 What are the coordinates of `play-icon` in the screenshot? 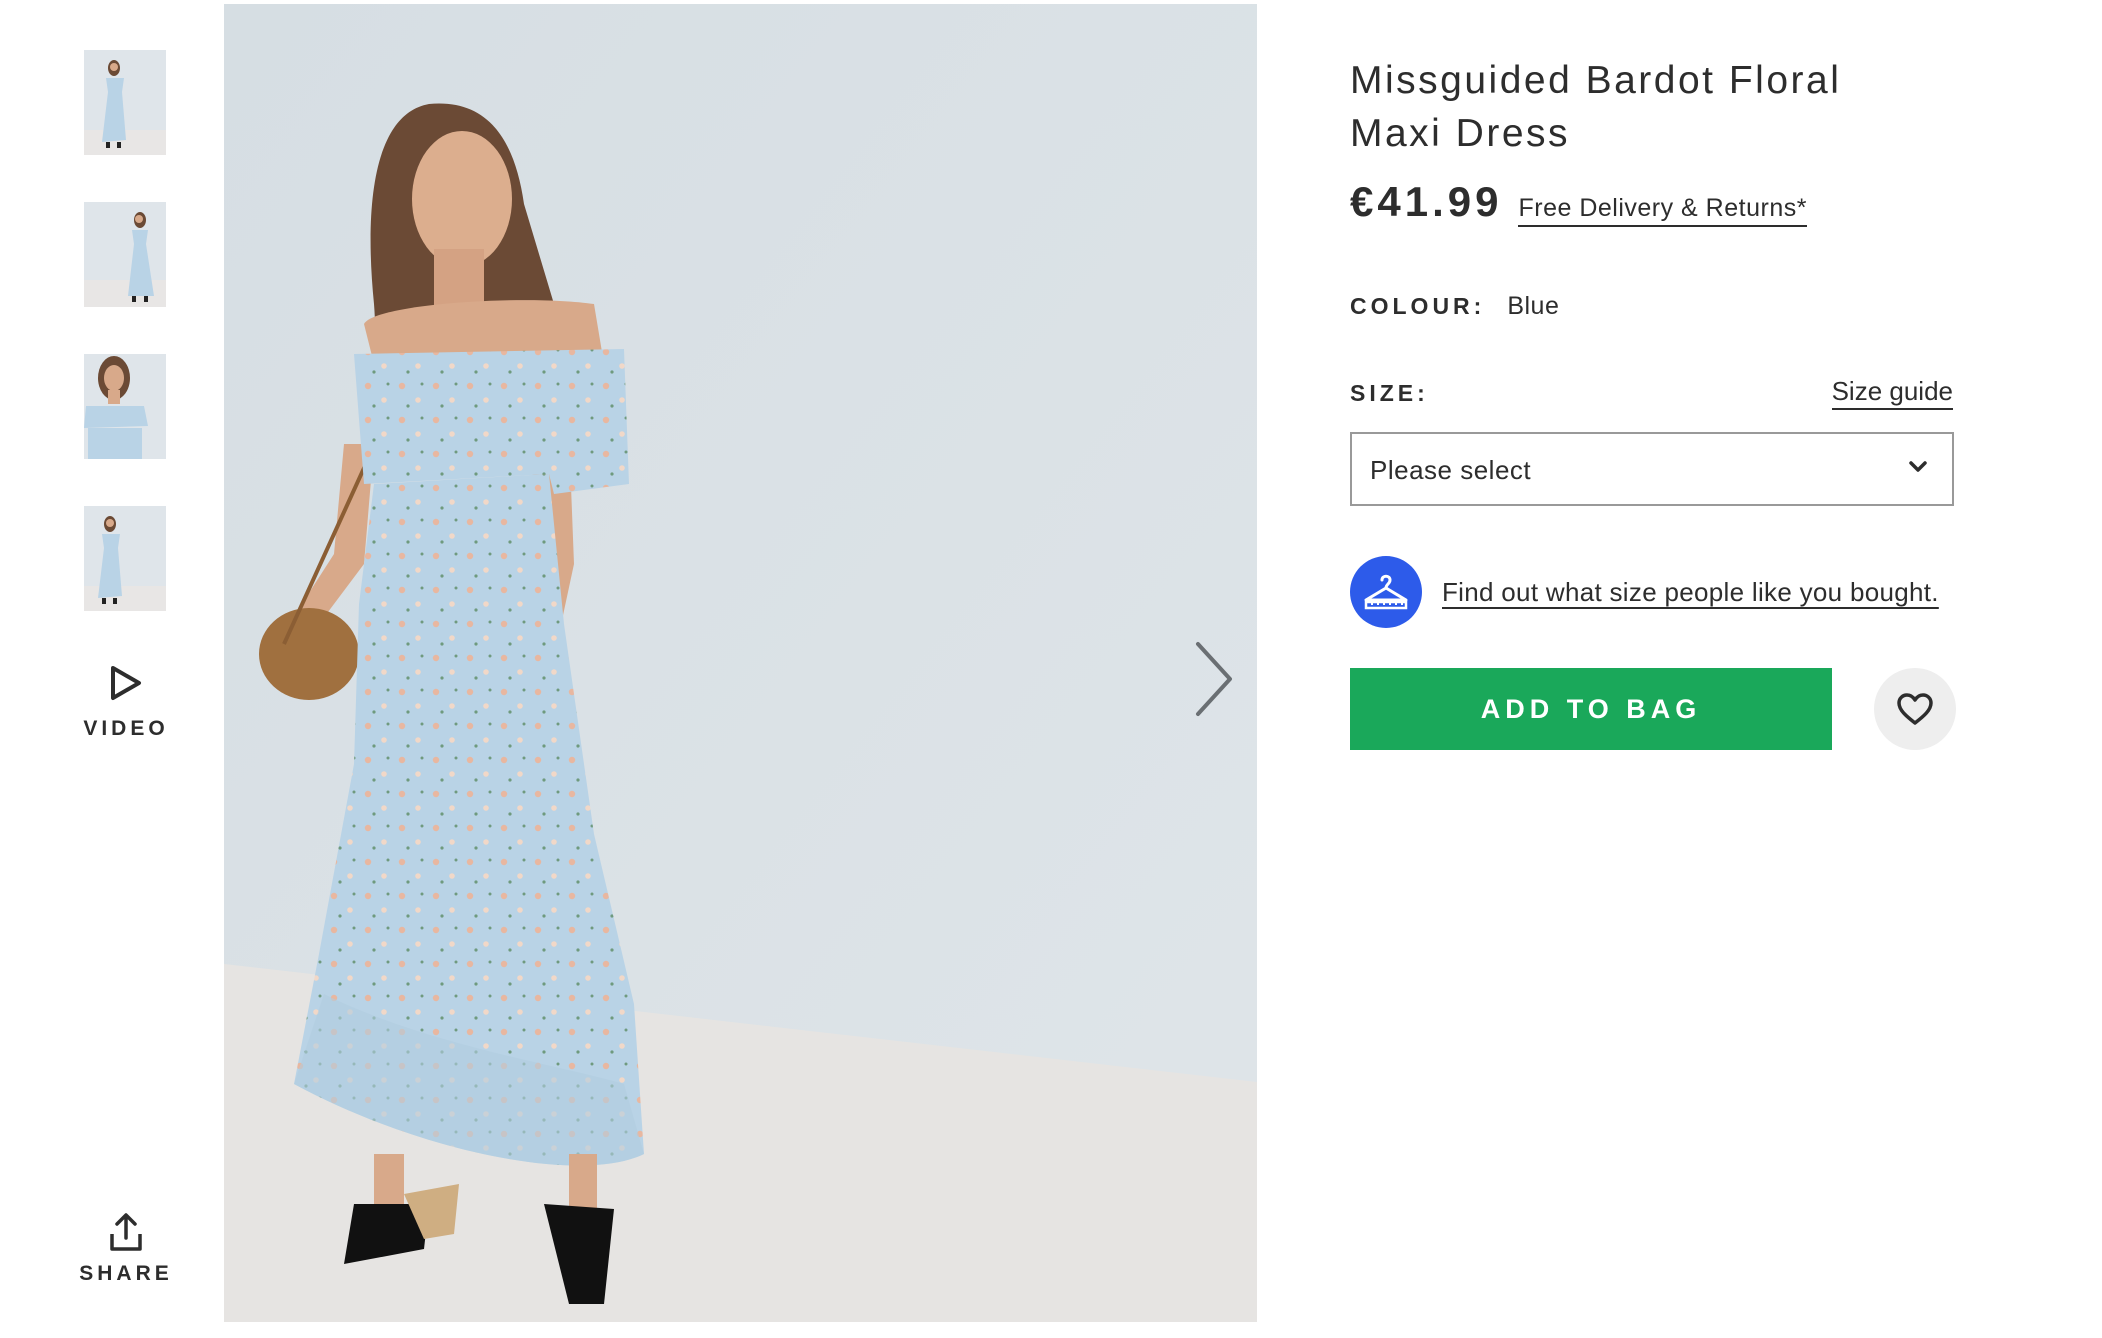 It's located at (126, 683).